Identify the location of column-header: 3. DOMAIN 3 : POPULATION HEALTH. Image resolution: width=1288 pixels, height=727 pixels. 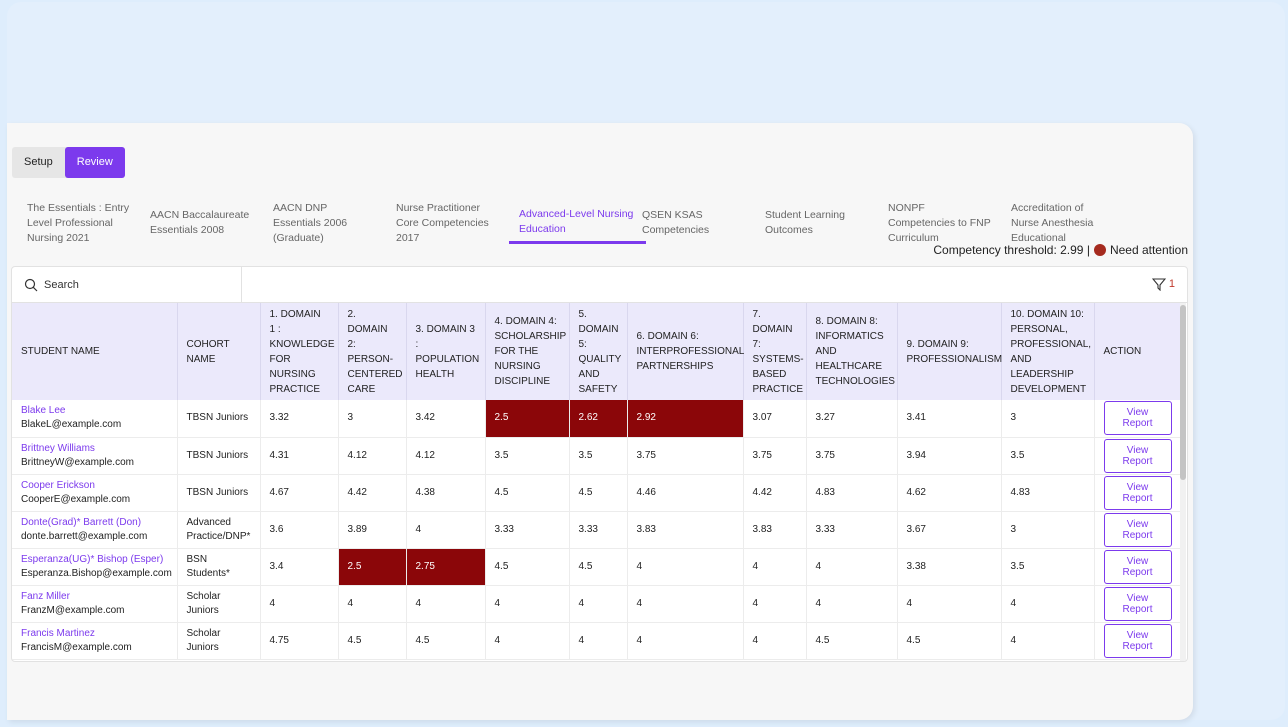
(446, 351).